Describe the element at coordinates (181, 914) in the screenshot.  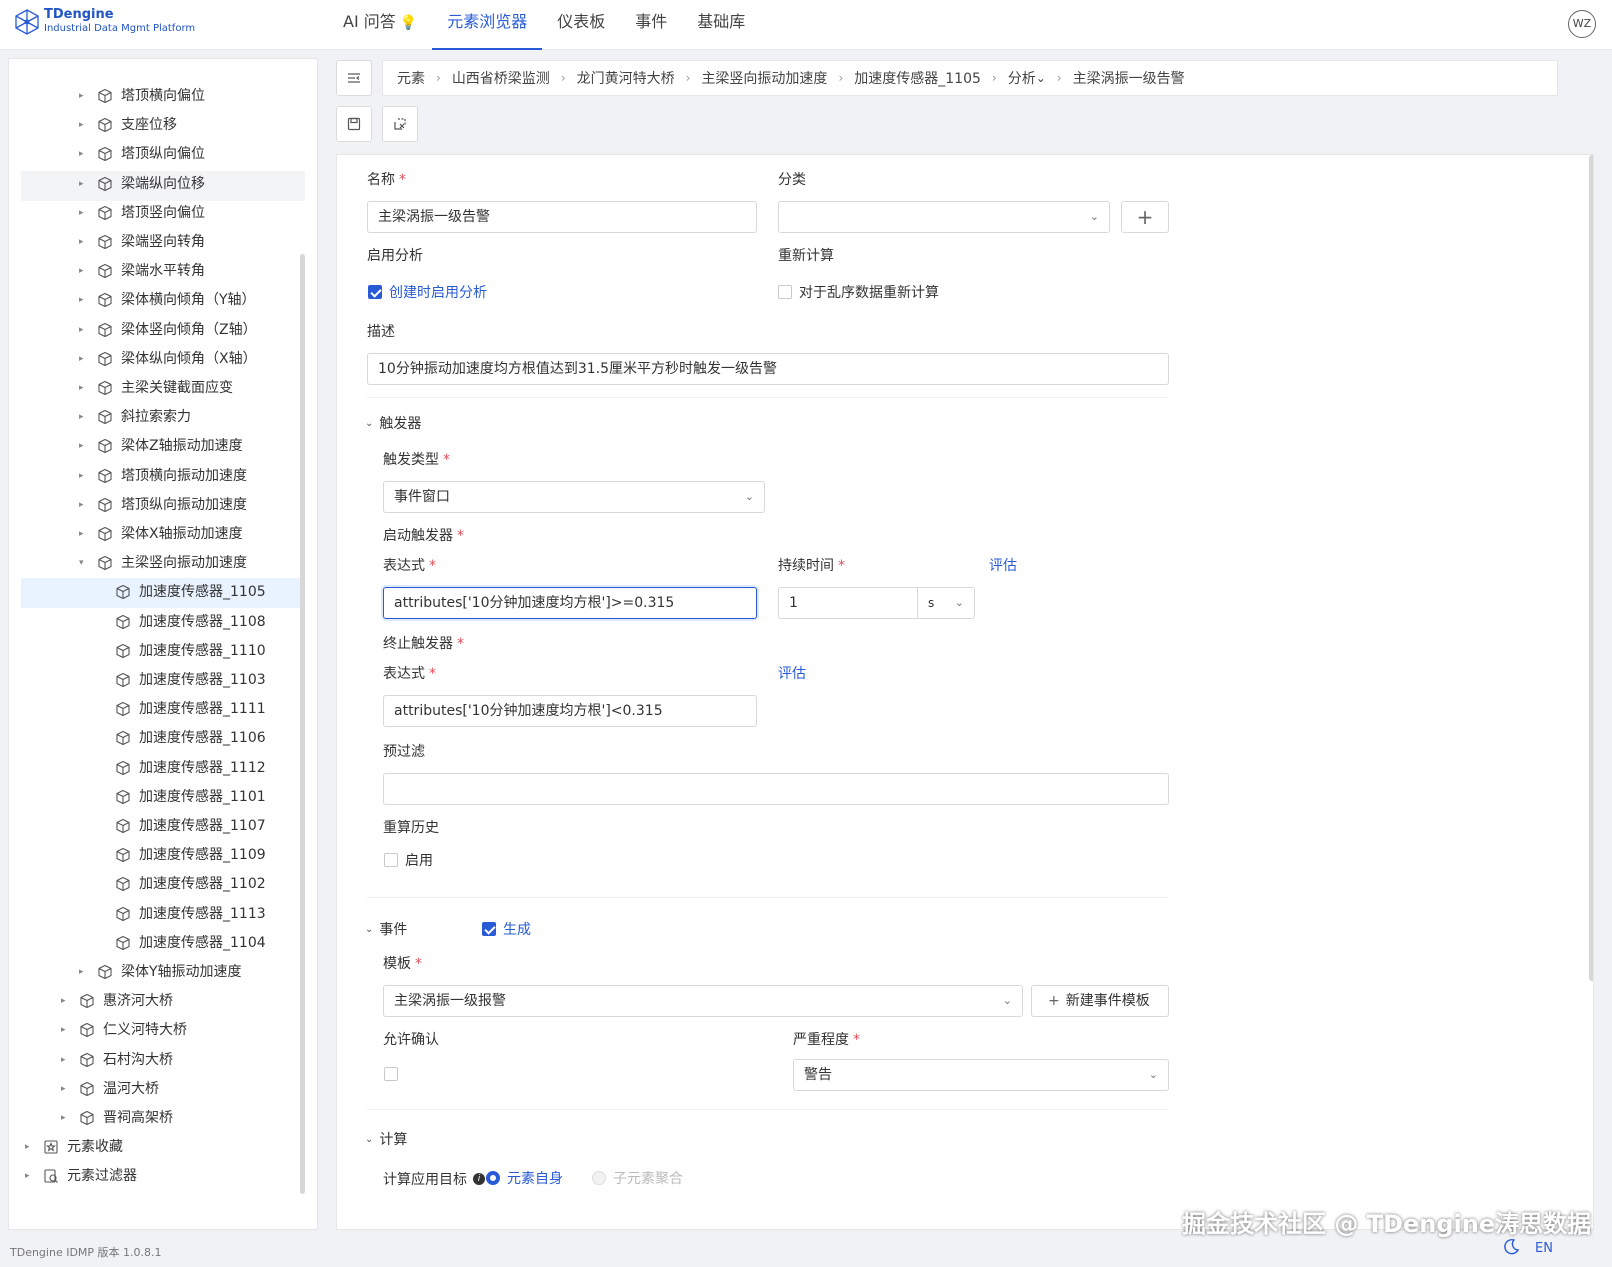
I see `tree-item-sensor: 加速度传感器_1113` at that location.